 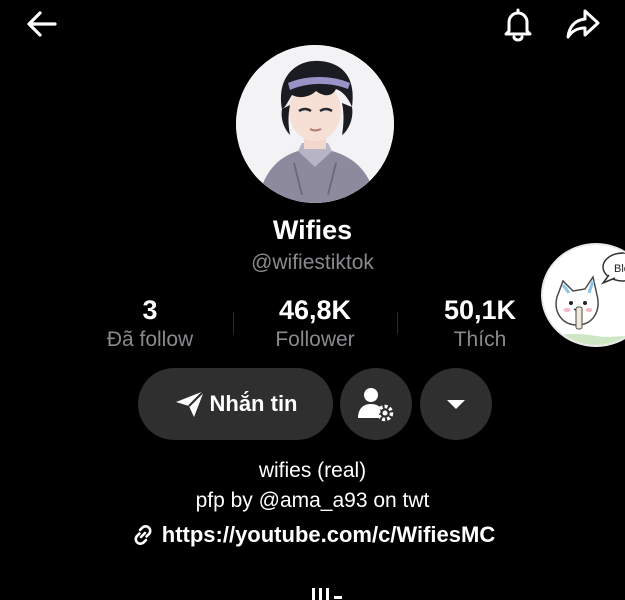 I want to click on notifications-button, so click(x=518, y=24).